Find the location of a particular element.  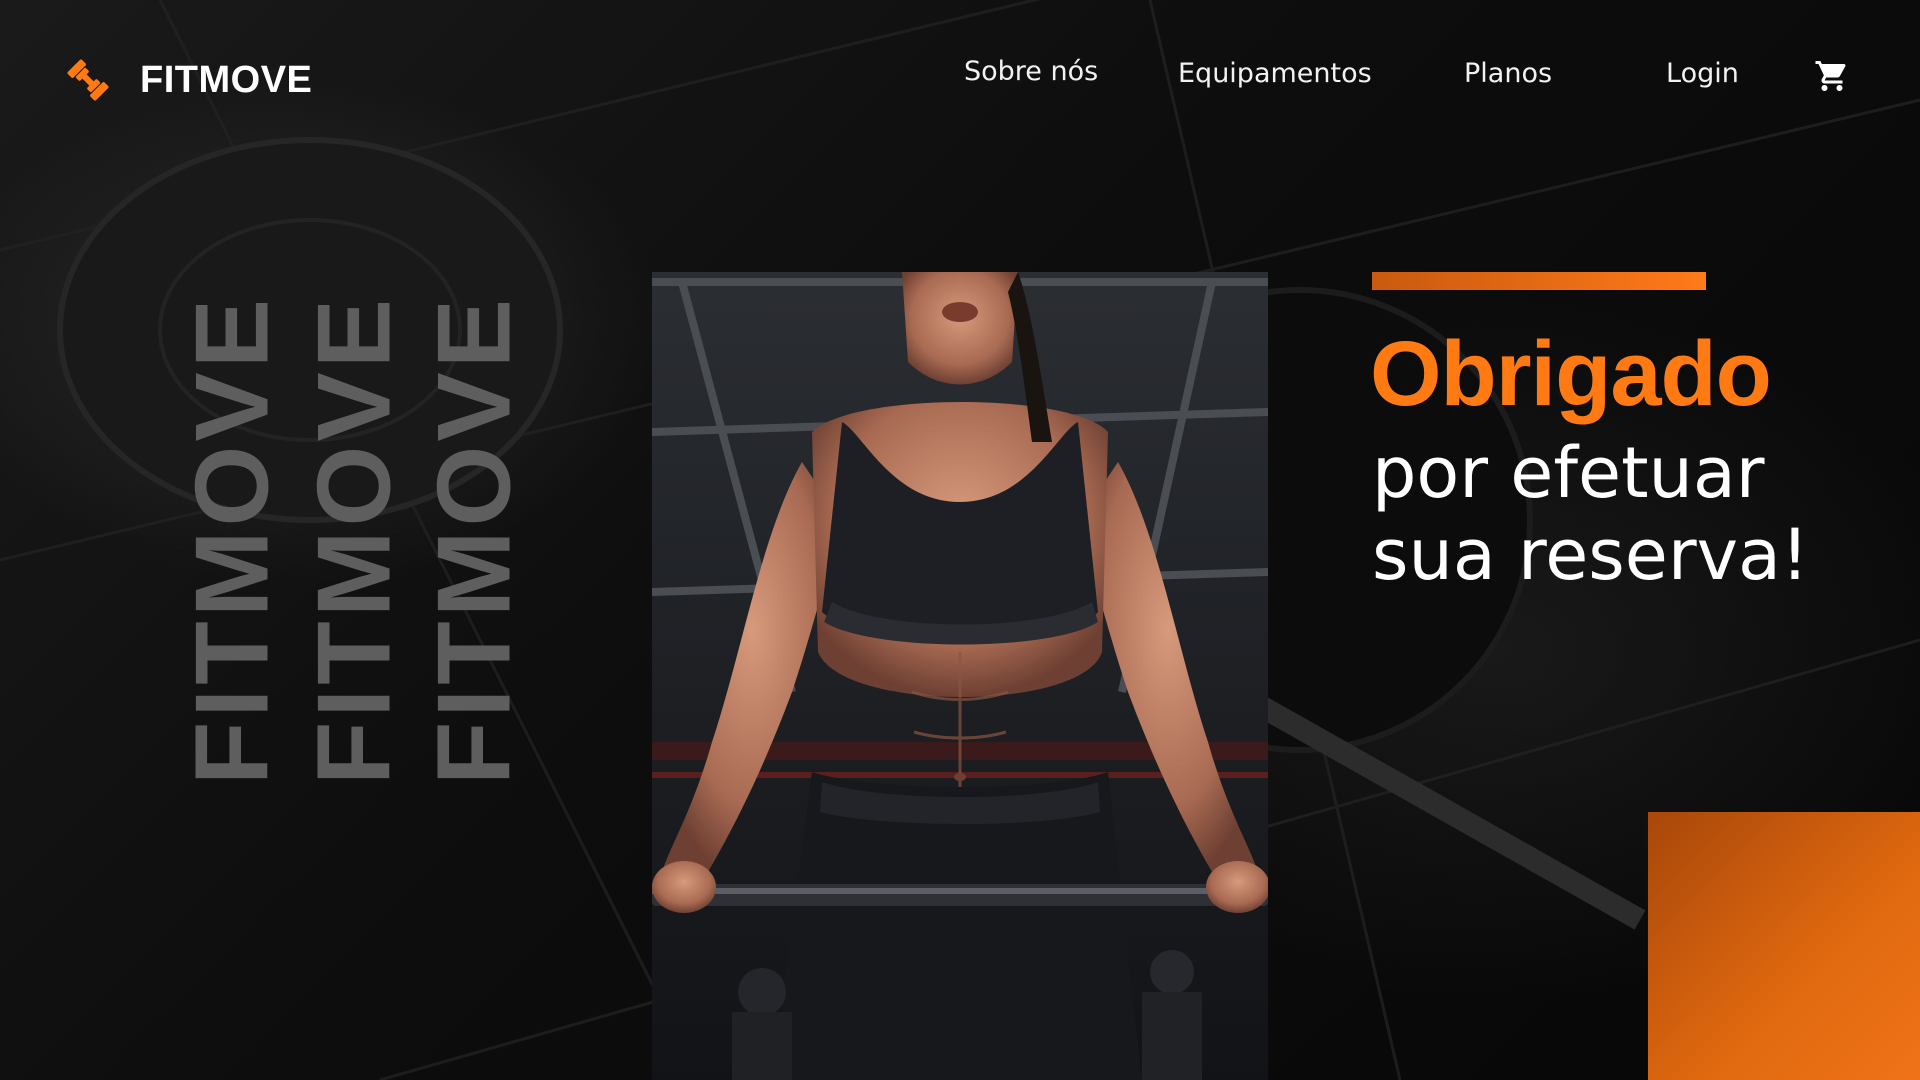

accent-bar is located at coordinates (1539, 281).